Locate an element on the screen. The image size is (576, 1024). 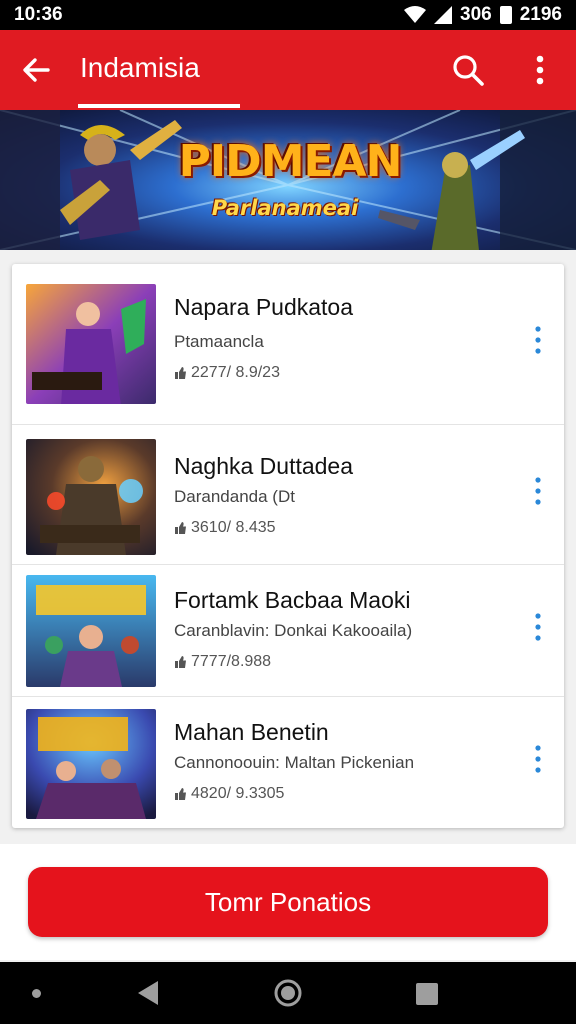
item-subtitle: Caranblavin: Donkai Kakooaila) is located at coordinates (293, 630).